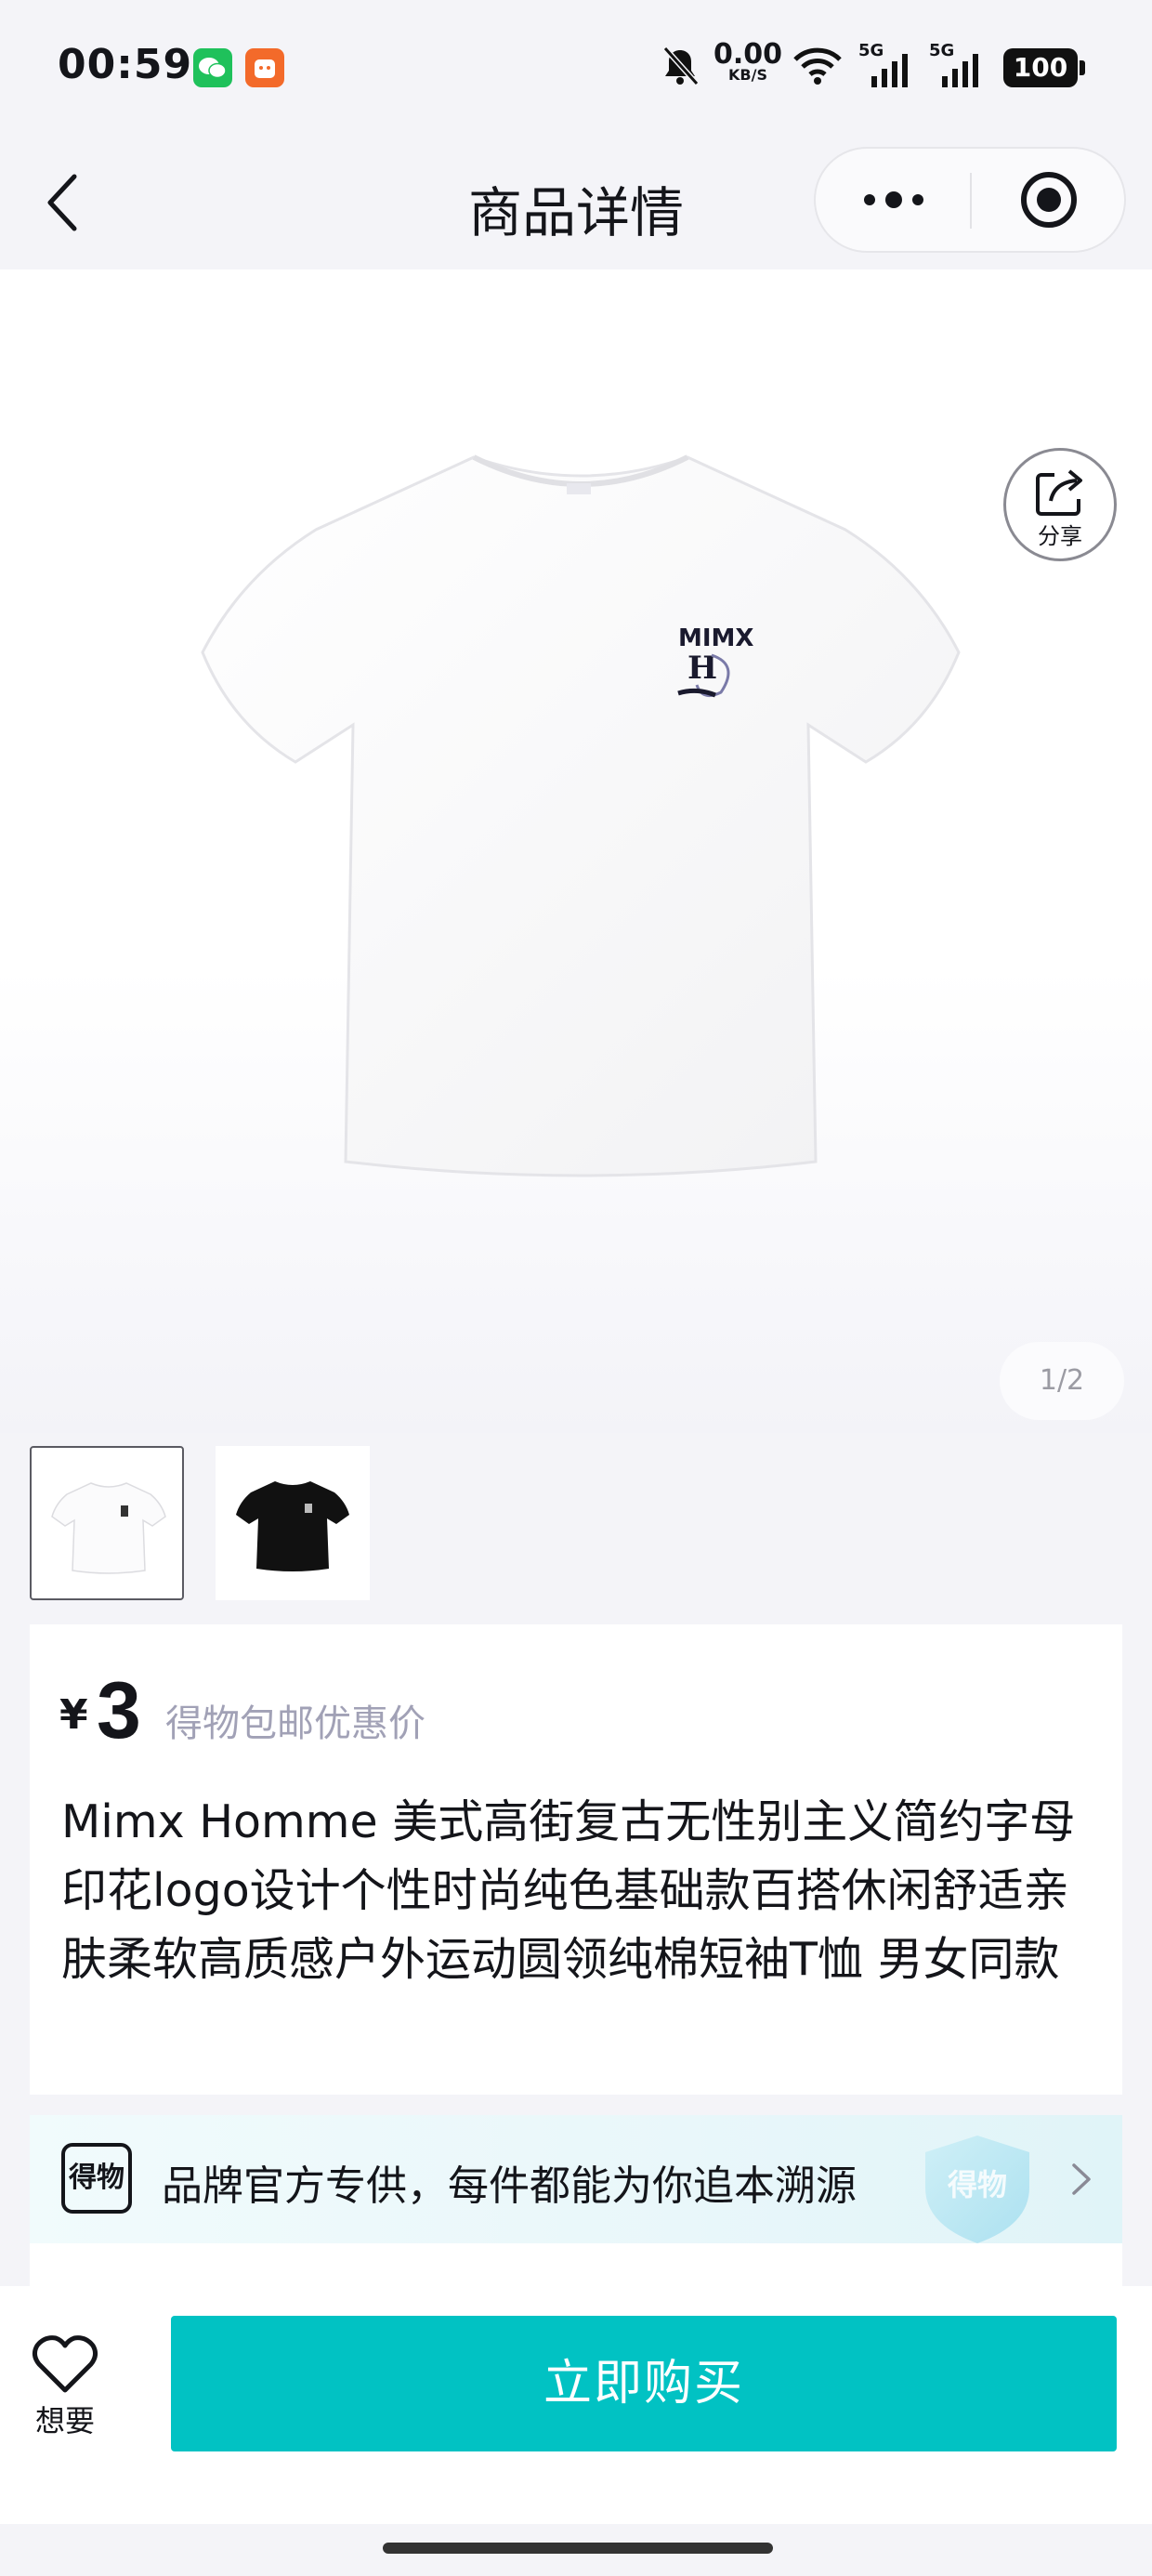 This screenshot has height=2576, width=1152. Describe the element at coordinates (1044, 67) in the screenshot. I see `battery-icon: 100` at that location.